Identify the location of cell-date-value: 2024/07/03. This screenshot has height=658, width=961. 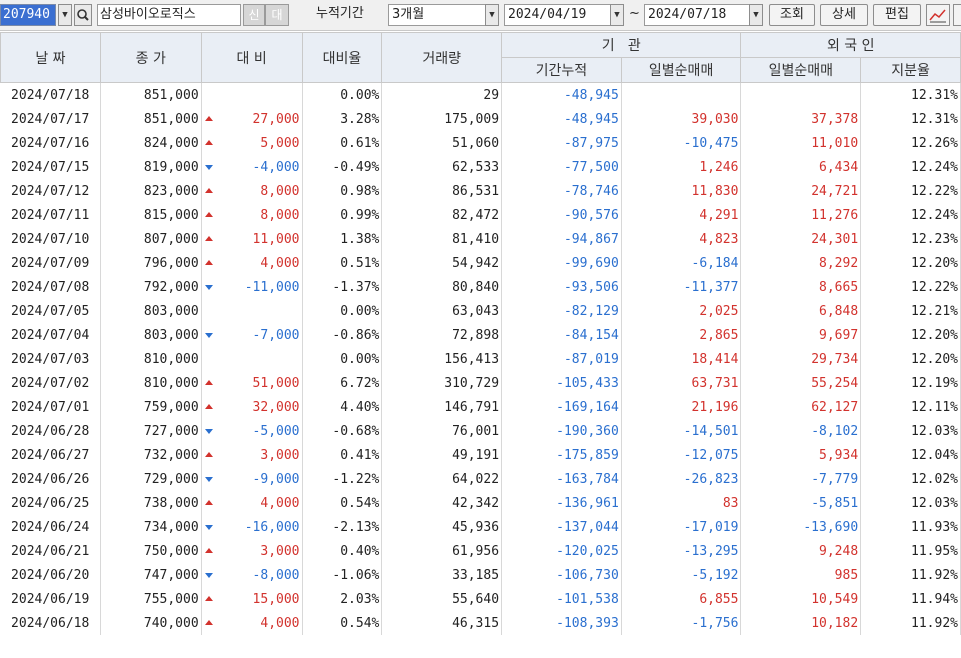
(50, 359).